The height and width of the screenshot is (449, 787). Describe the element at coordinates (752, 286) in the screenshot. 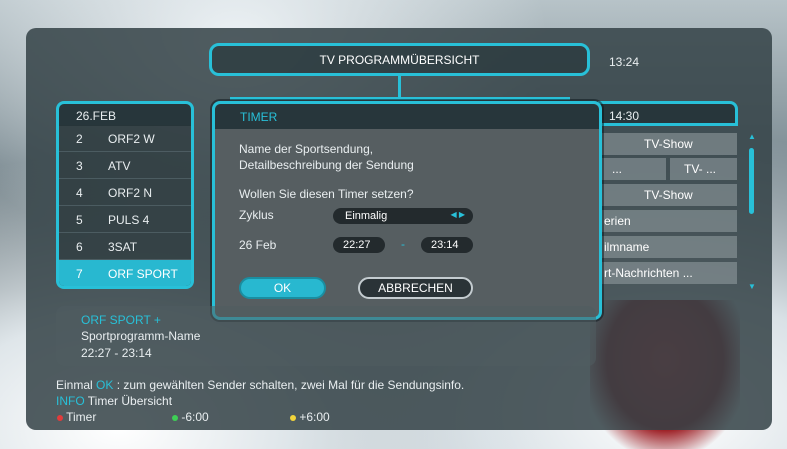

I see `scroll-down-icon: ▼` at that location.